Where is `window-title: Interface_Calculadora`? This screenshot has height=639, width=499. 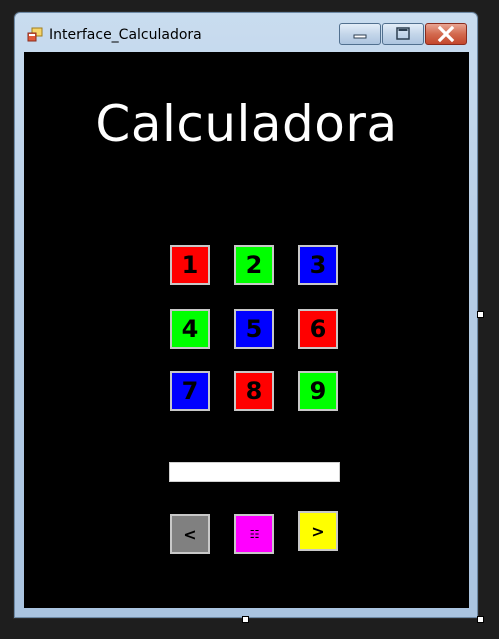
window-title: Interface_Calculadora is located at coordinates (125, 35).